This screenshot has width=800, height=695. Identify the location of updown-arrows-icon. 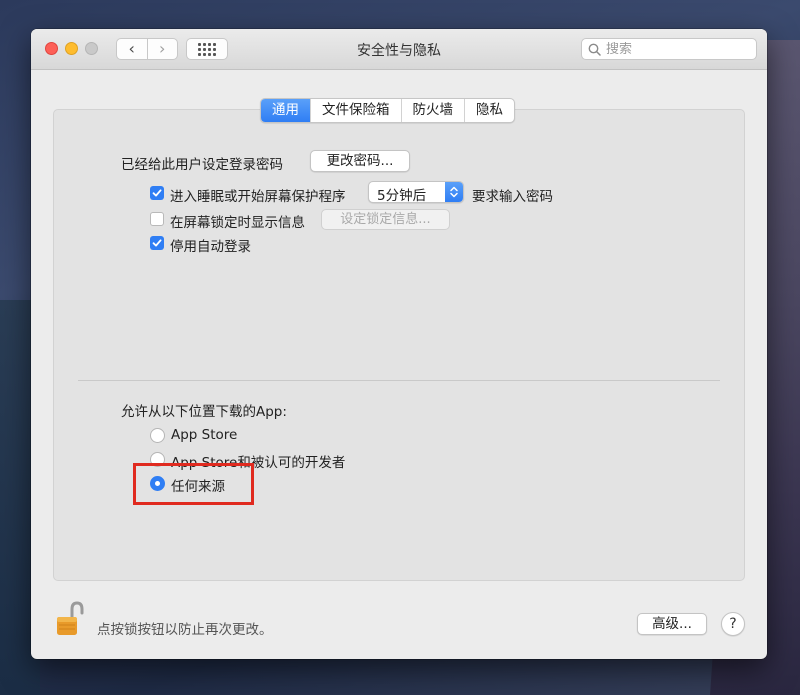
(454, 192).